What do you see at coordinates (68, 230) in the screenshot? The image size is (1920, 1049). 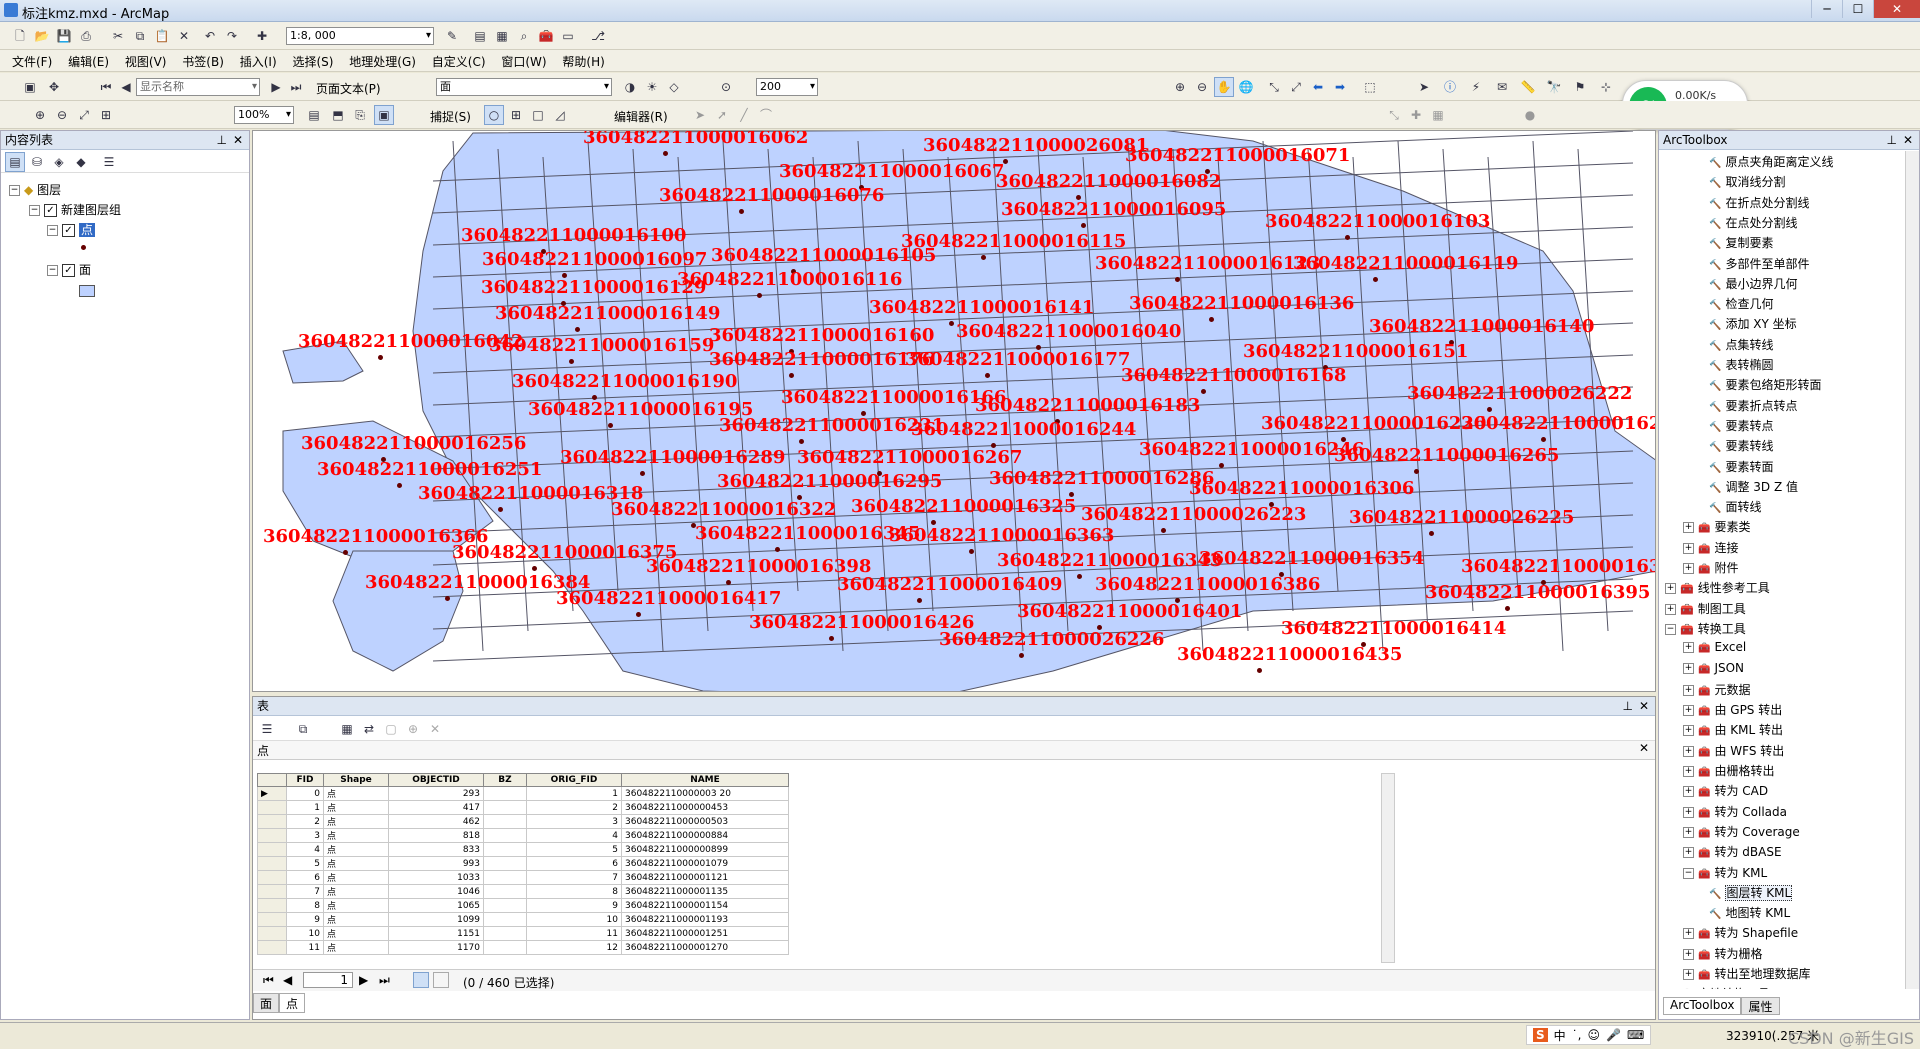 I see `point-visibility-checkbox: ✓` at bounding box center [68, 230].